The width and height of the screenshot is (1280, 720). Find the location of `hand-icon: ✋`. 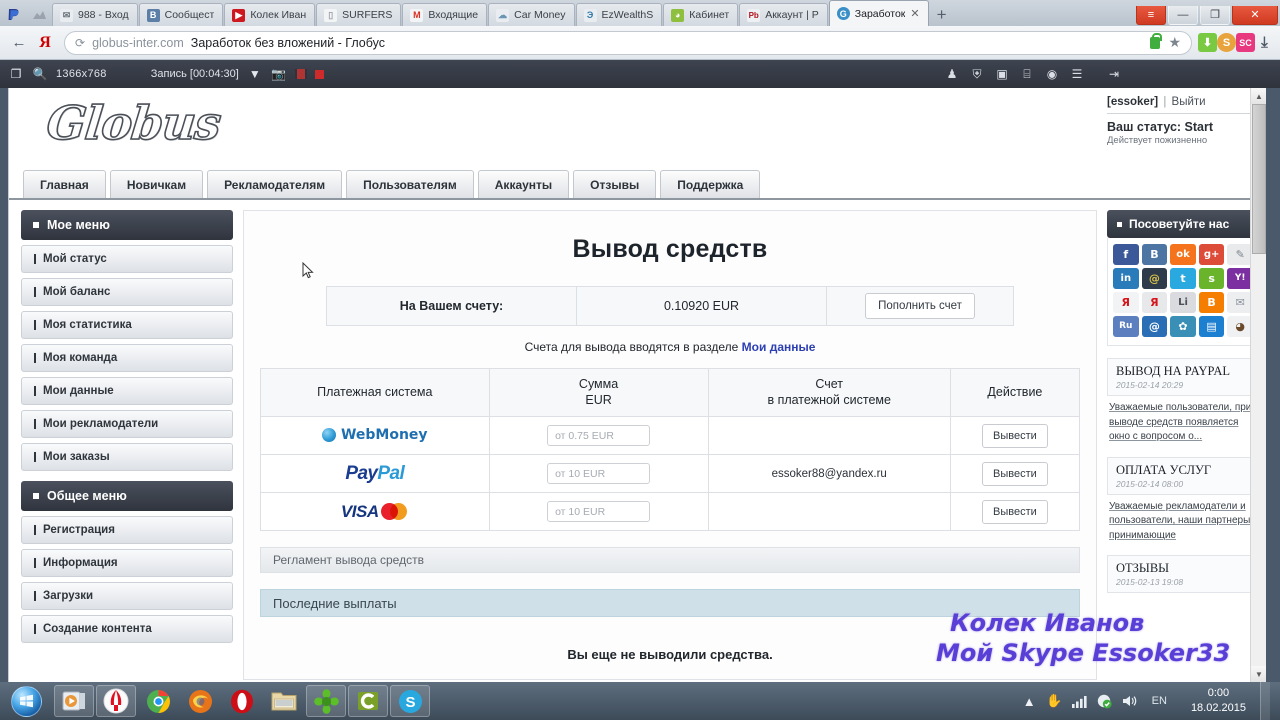

hand-icon: ✋ is located at coordinates (1054, 701).